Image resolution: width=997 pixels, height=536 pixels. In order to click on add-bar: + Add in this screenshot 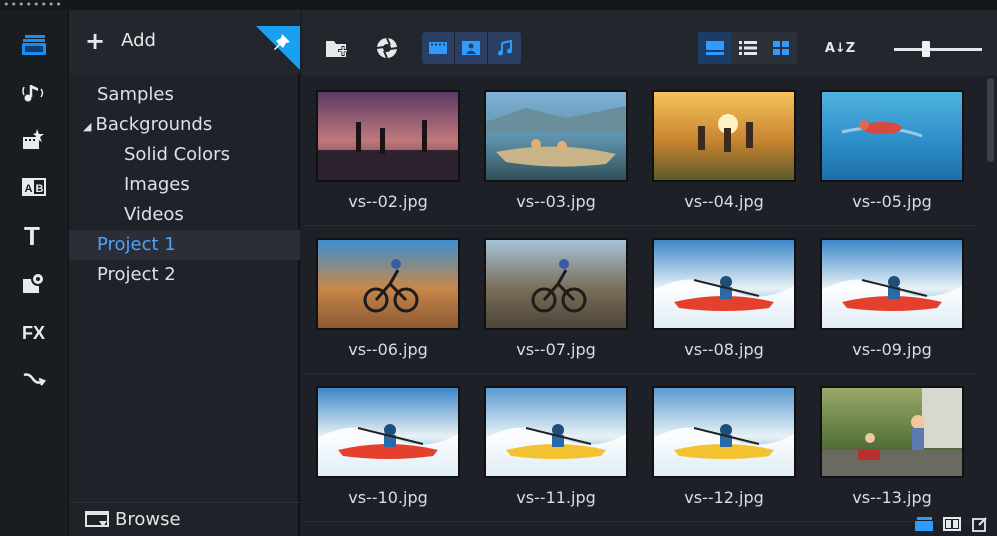, I will do `click(184, 42)`.